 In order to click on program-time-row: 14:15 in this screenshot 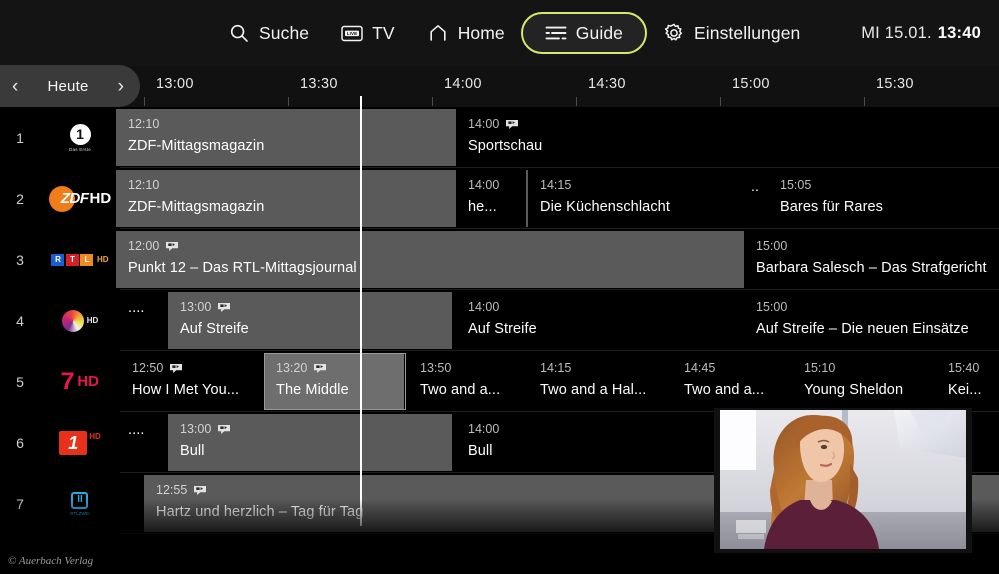, I will do `click(599, 368)`.